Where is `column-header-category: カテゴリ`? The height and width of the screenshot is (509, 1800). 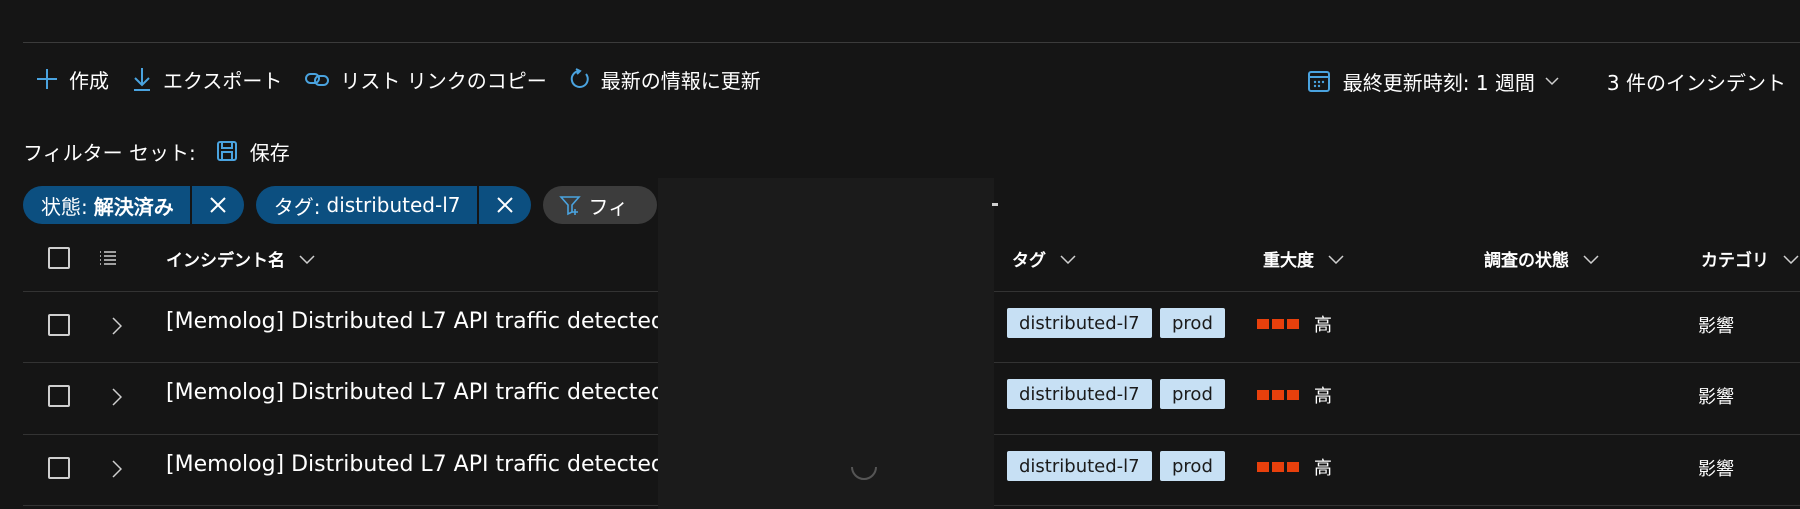
column-header-category: カテゴリ is located at coordinates (1750, 258).